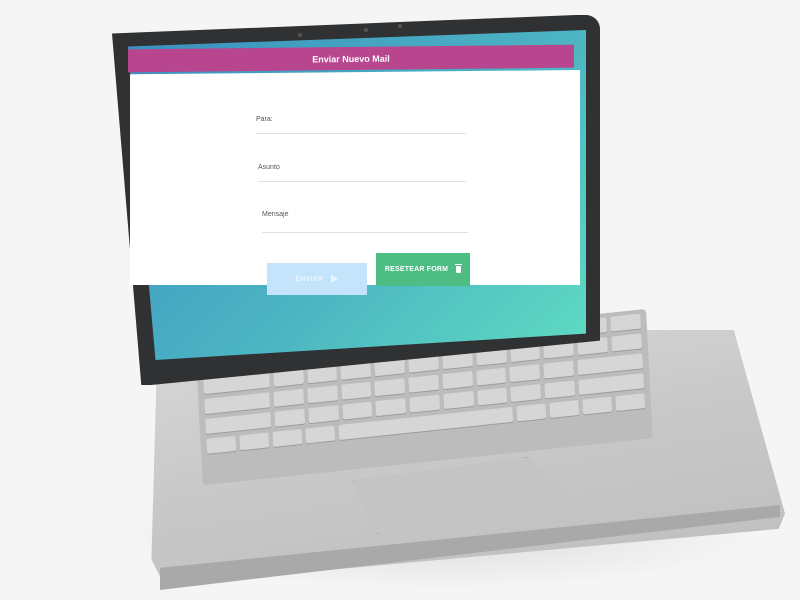 Image resolution: width=800 pixels, height=600 pixels. I want to click on trash-icon, so click(459, 268).